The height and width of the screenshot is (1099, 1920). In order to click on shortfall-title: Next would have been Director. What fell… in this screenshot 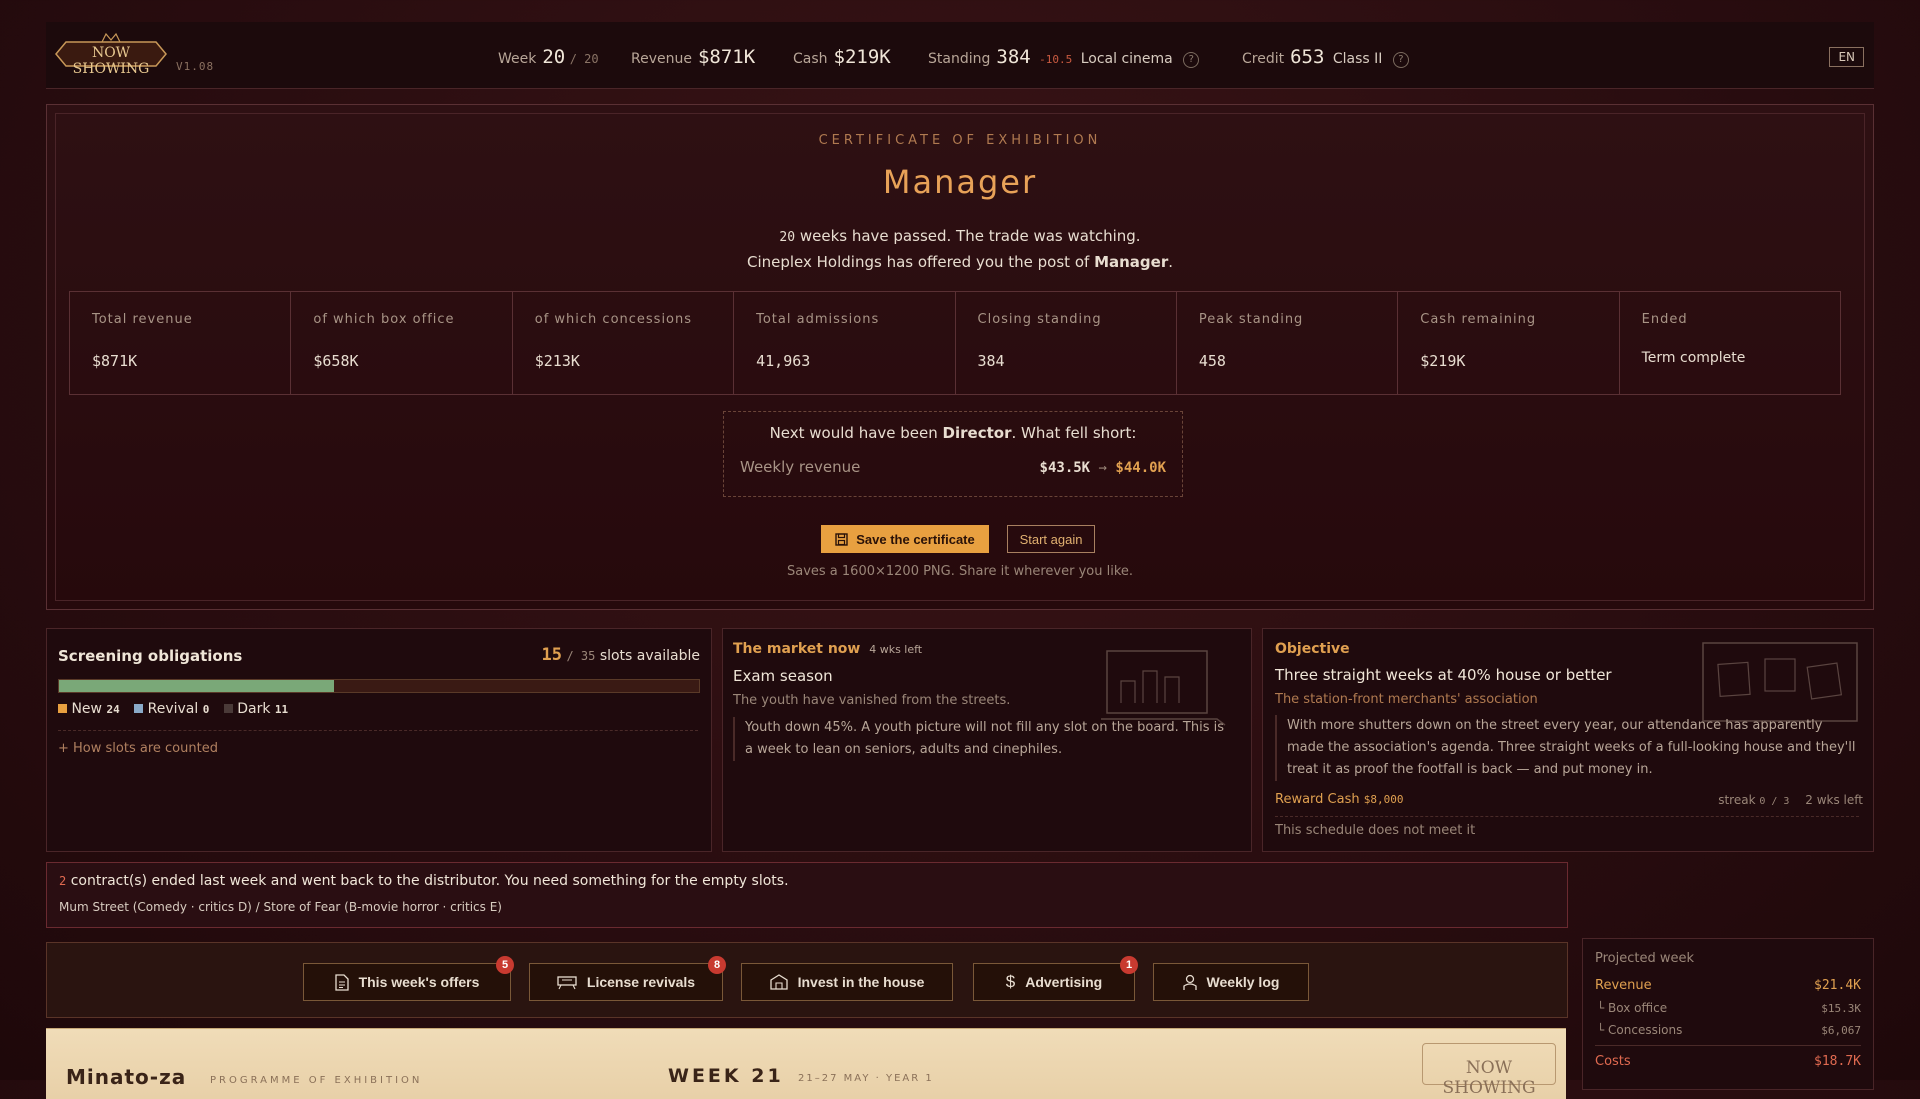, I will do `click(953, 433)`.